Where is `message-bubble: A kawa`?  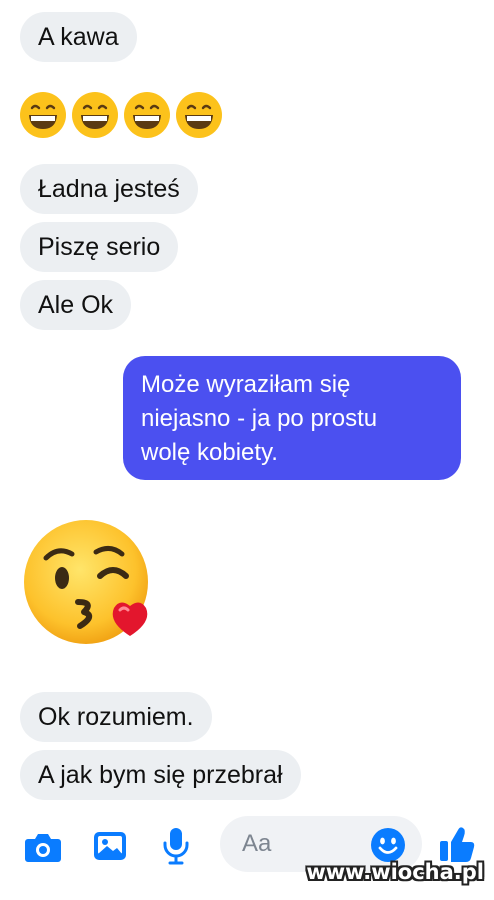 message-bubble: A kawa is located at coordinates (78, 37).